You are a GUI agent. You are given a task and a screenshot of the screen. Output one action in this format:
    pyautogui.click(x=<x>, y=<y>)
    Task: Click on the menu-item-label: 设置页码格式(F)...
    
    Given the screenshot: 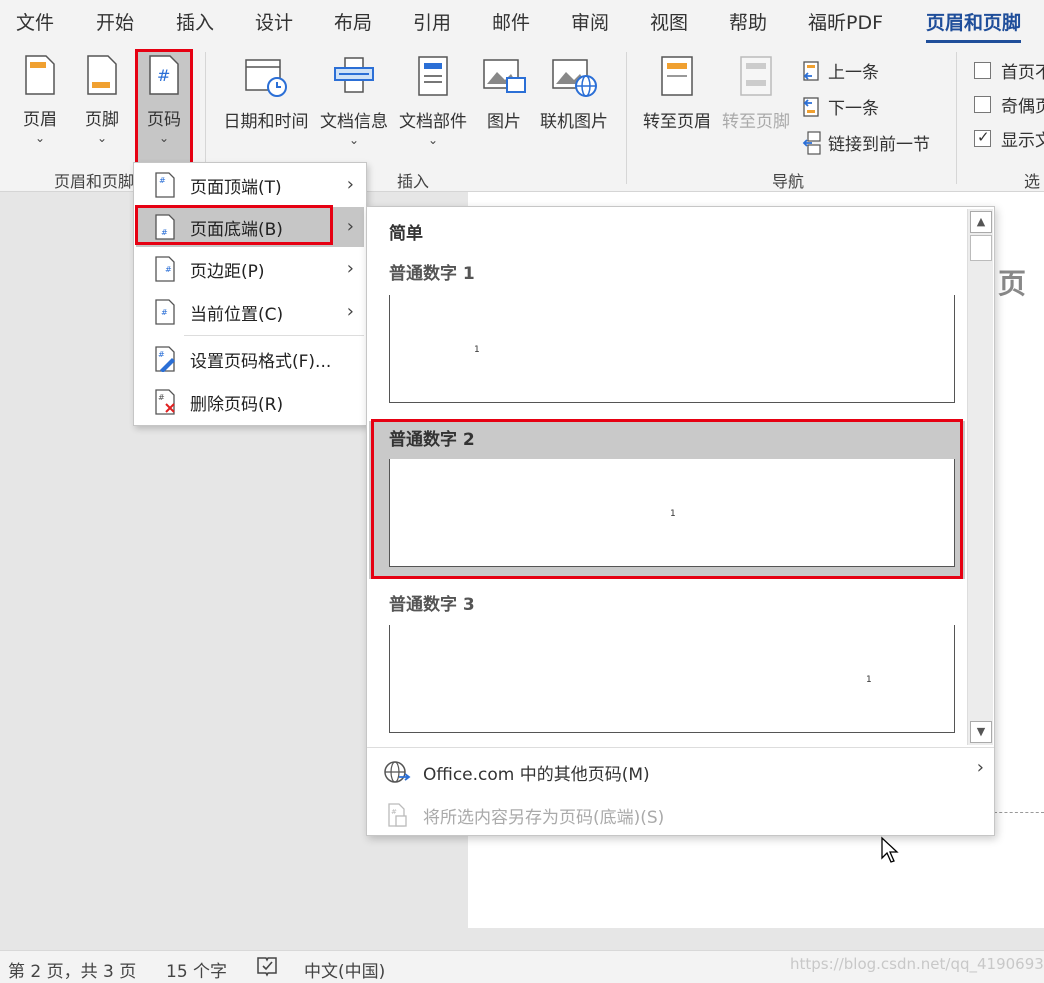 What is the action you would take?
    pyautogui.click(x=261, y=361)
    